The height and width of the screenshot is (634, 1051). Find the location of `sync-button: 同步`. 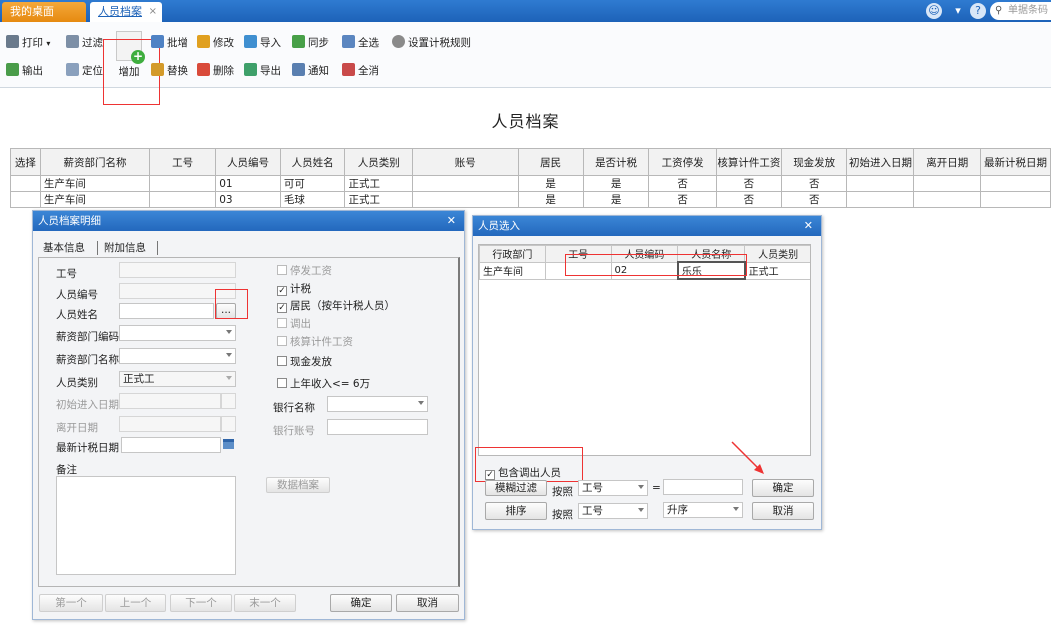

sync-button: 同步 is located at coordinates (310, 43).